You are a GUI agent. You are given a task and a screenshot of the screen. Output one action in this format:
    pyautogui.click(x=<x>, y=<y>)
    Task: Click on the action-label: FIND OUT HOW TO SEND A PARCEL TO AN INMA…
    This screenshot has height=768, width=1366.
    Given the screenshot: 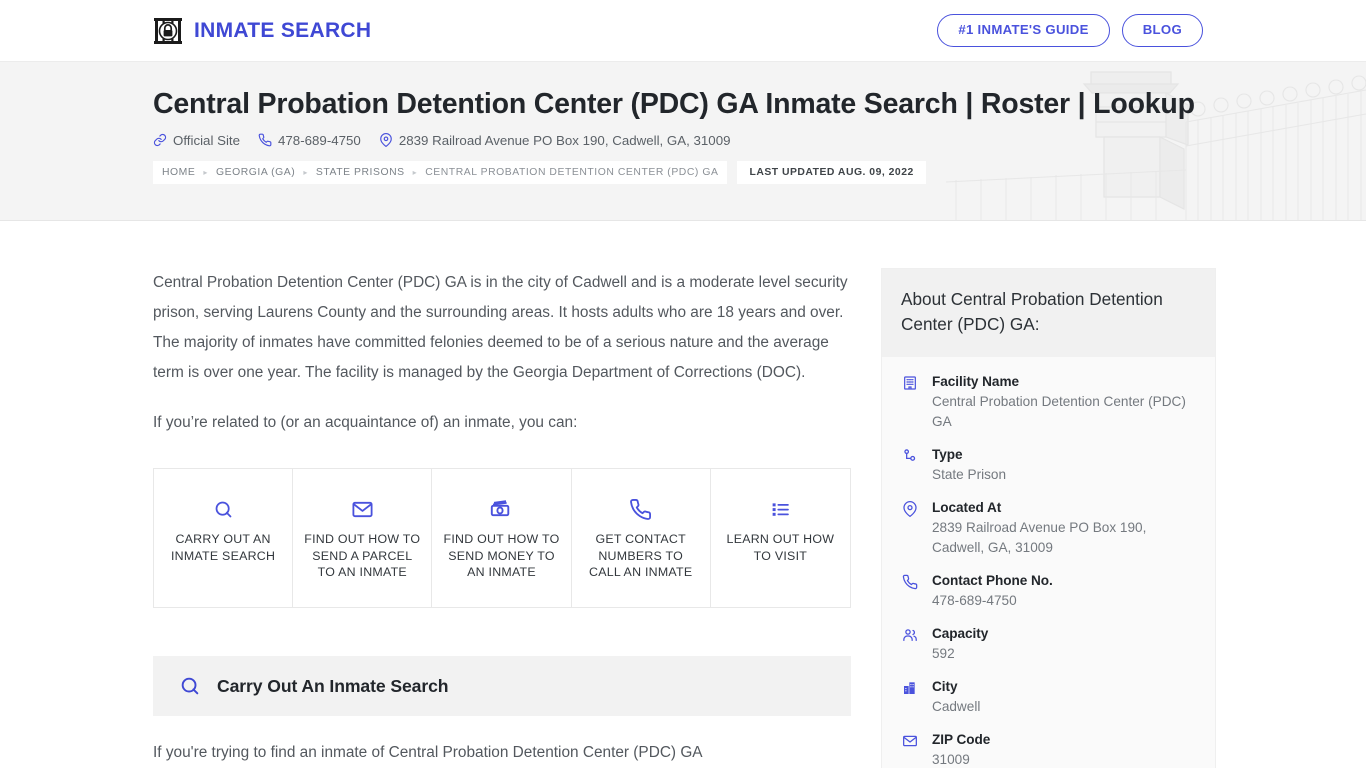 What is the action you would take?
    pyautogui.click(x=362, y=555)
    